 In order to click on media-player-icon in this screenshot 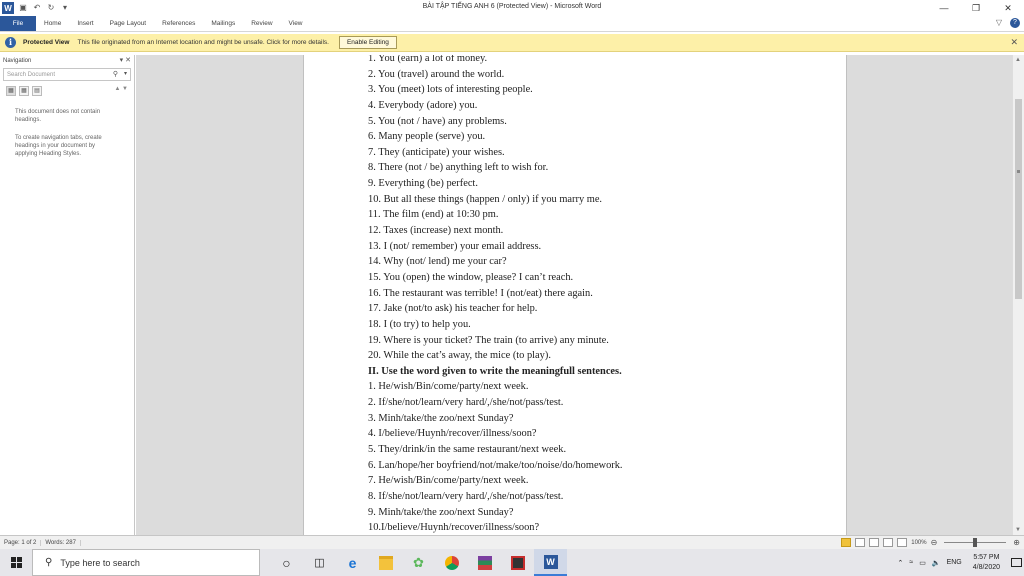, I will do `click(517, 562)`.